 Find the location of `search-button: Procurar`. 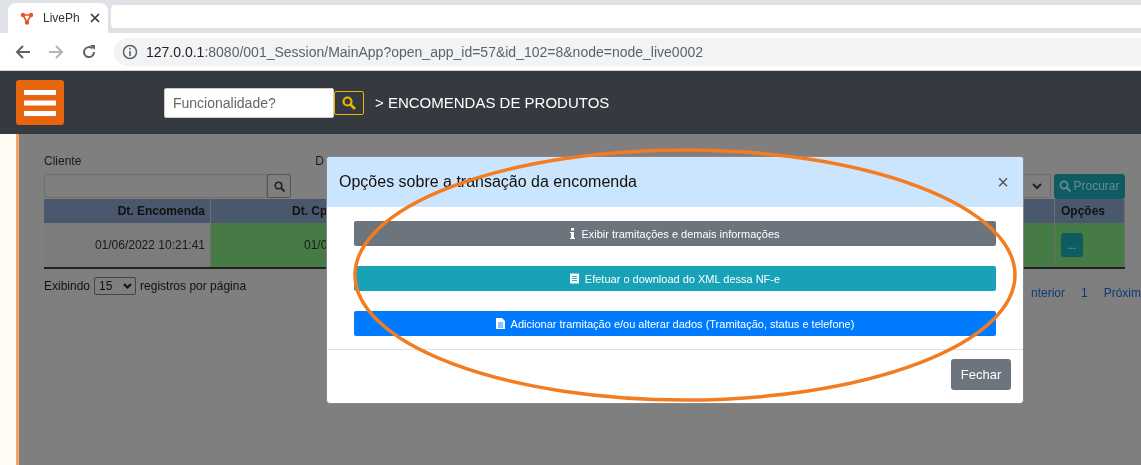

search-button: Procurar is located at coordinates (1089, 186).